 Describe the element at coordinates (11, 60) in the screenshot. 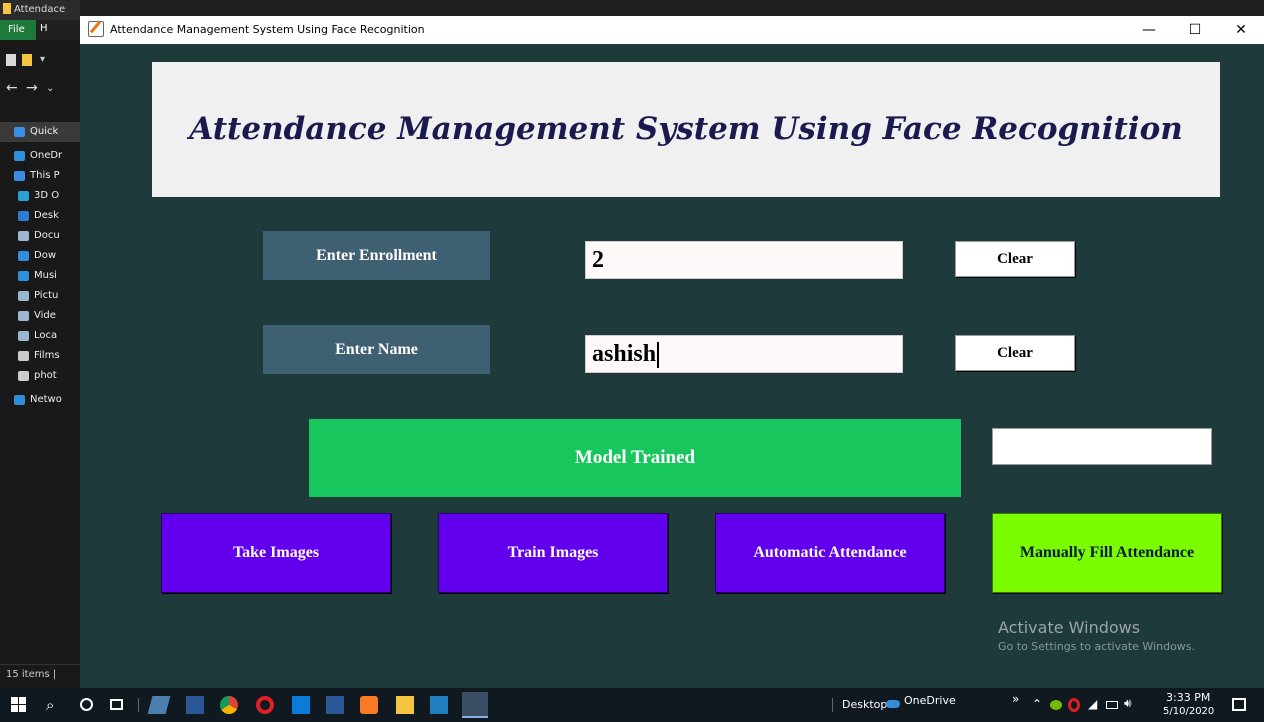

I see `properties-icon` at that location.